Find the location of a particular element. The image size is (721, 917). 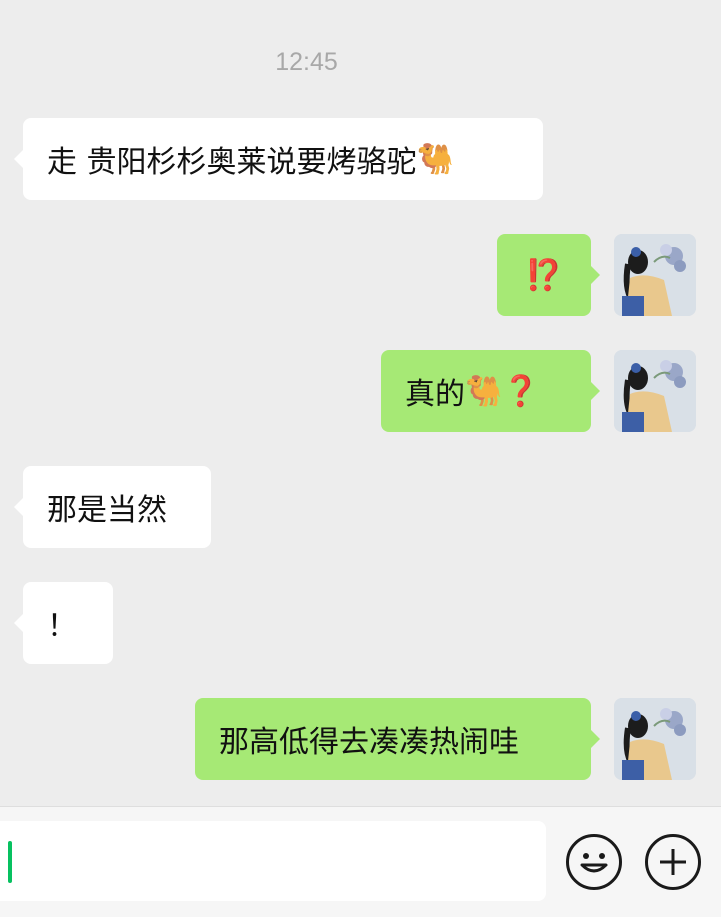

message-bubble-outgoing: 真的 🐫 ❓ is located at coordinates (490, 391).